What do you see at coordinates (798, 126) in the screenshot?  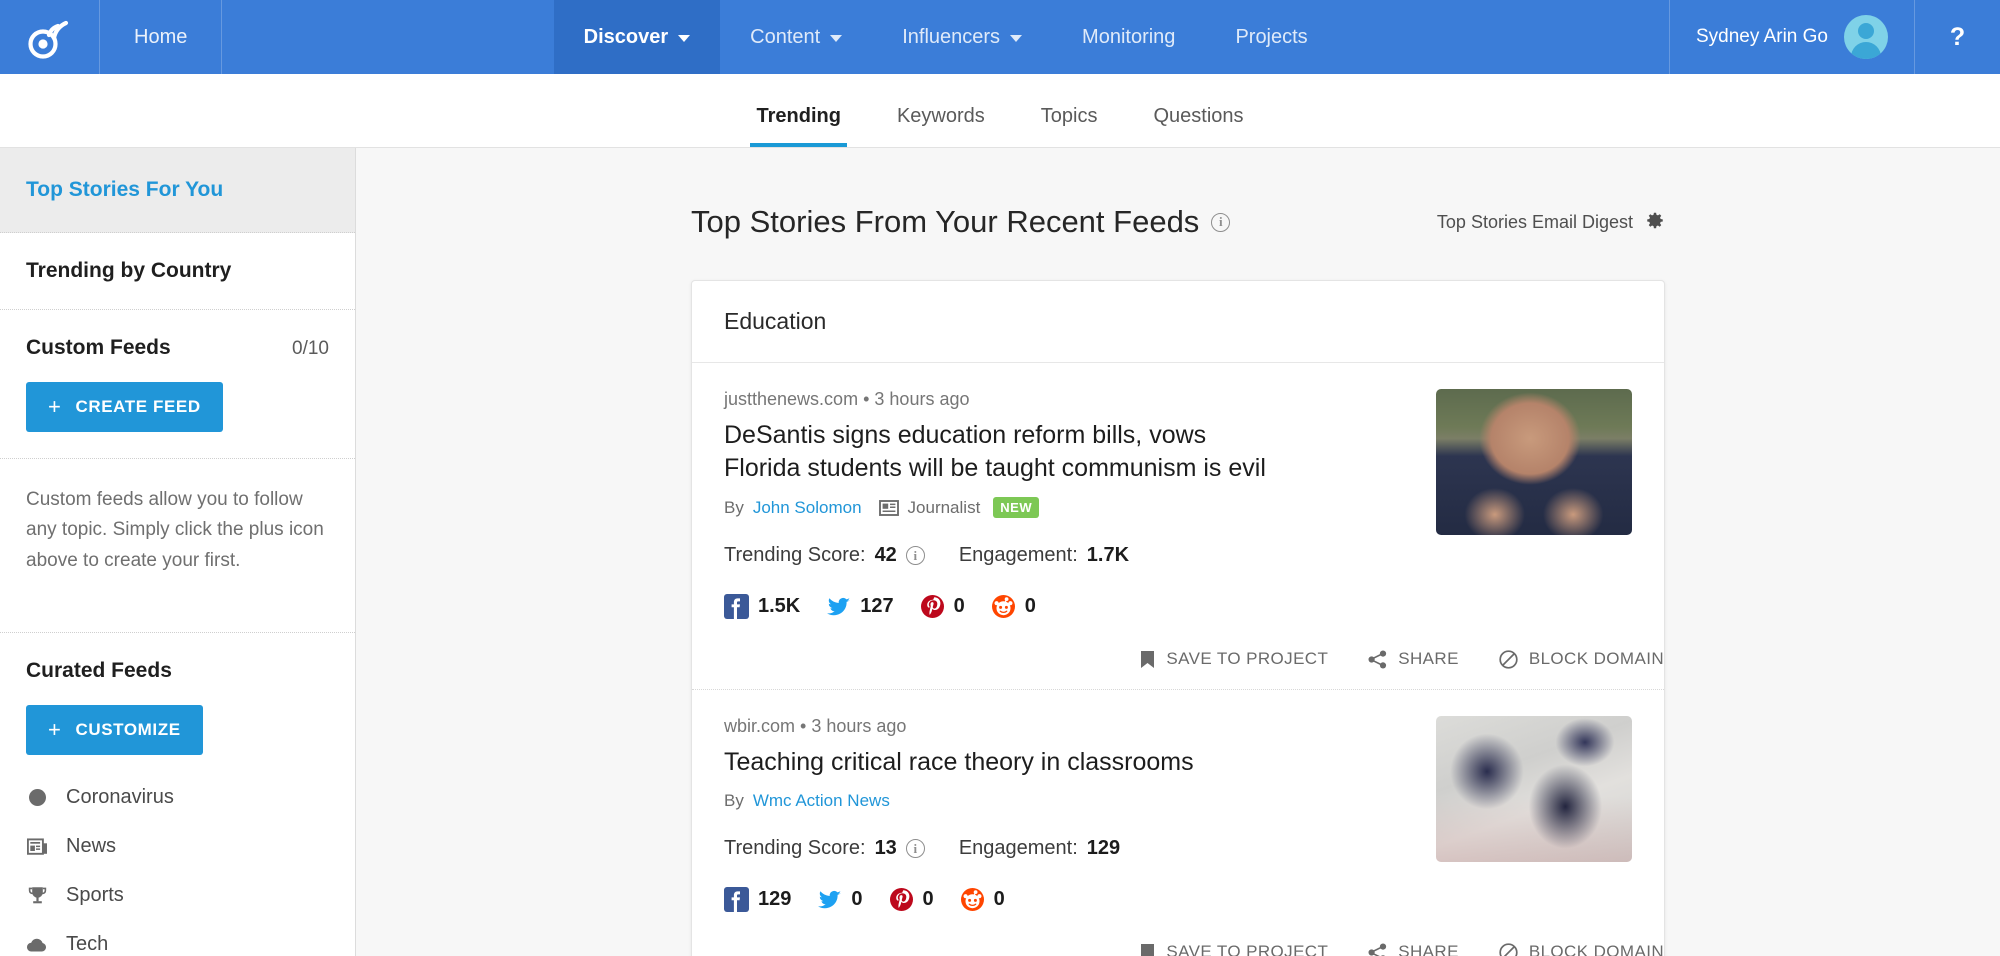 I see `tab-trending: Trending` at bounding box center [798, 126].